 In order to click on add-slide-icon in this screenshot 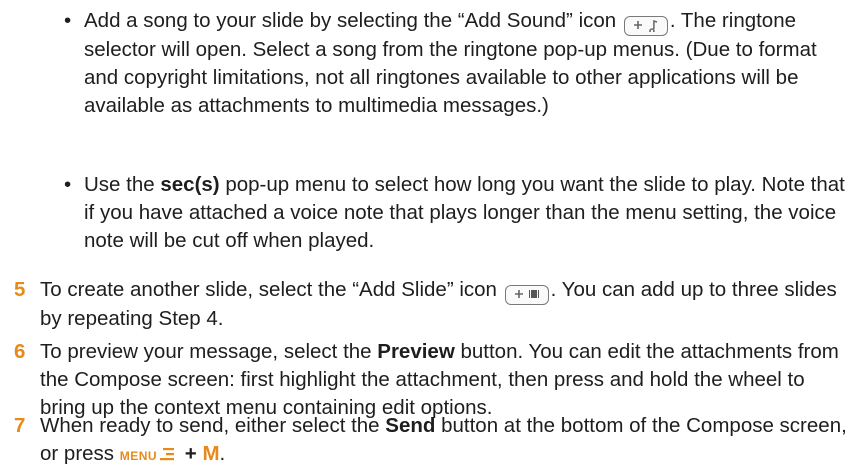, I will do `click(526, 295)`.